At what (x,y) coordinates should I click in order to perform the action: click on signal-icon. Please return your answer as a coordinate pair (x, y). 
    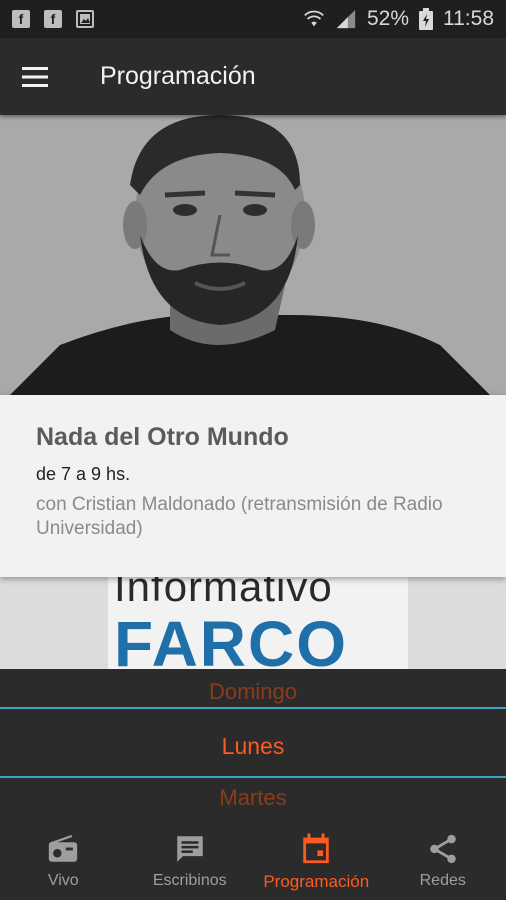
    Looking at the image, I should click on (346, 19).